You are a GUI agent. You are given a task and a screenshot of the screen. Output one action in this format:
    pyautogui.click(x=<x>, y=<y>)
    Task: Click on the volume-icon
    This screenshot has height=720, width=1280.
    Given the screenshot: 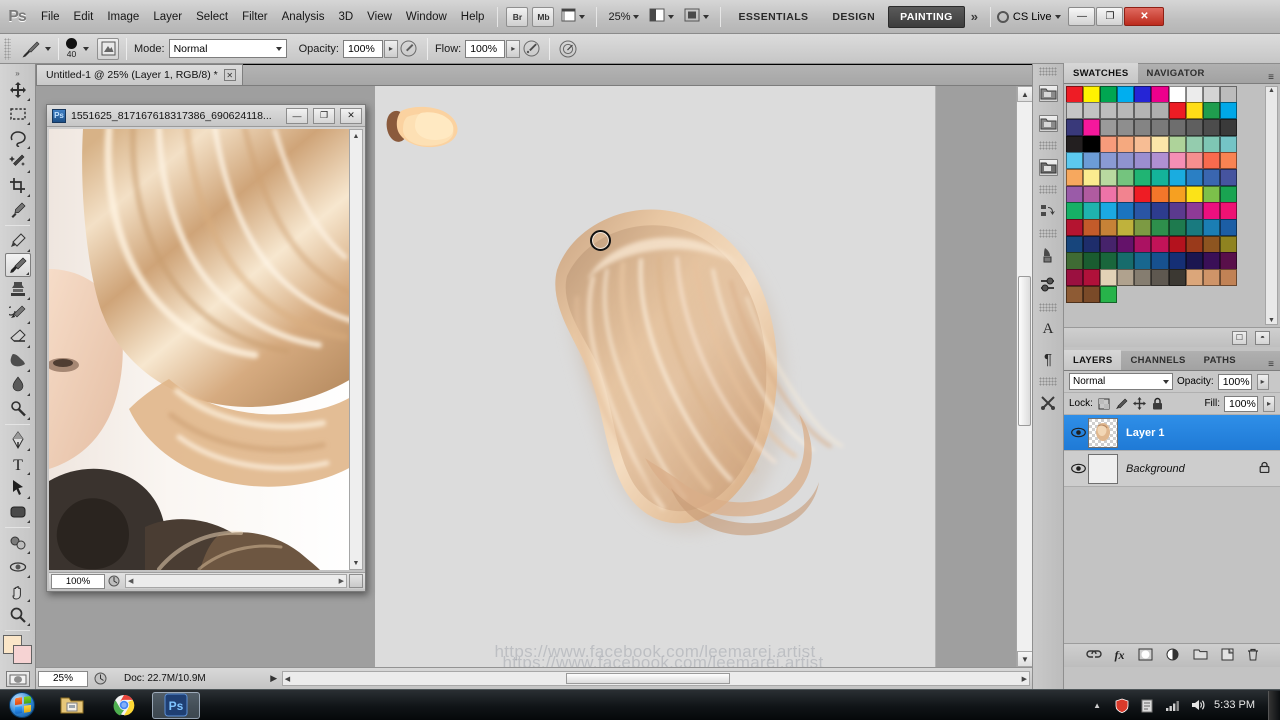 What is the action you would take?
    pyautogui.click(x=1197, y=705)
    